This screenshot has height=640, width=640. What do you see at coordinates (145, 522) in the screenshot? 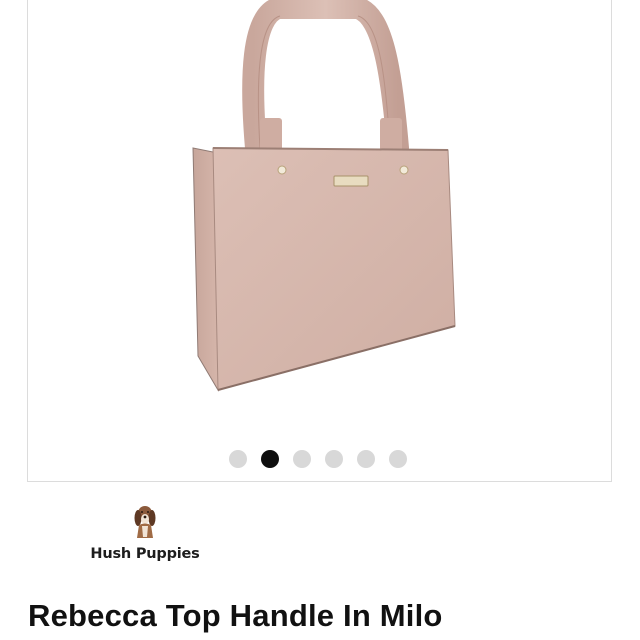
I see `basset-hound-icon` at bounding box center [145, 522].